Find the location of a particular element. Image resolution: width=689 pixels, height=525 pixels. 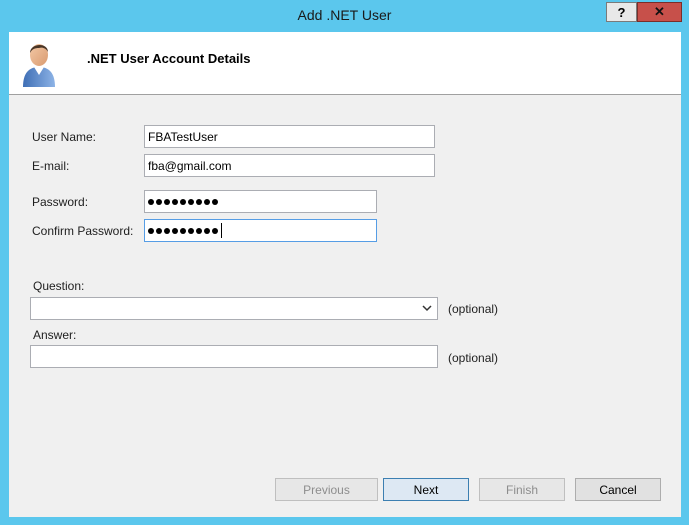

user-avatar-icon is located at coordinates (39, 65).